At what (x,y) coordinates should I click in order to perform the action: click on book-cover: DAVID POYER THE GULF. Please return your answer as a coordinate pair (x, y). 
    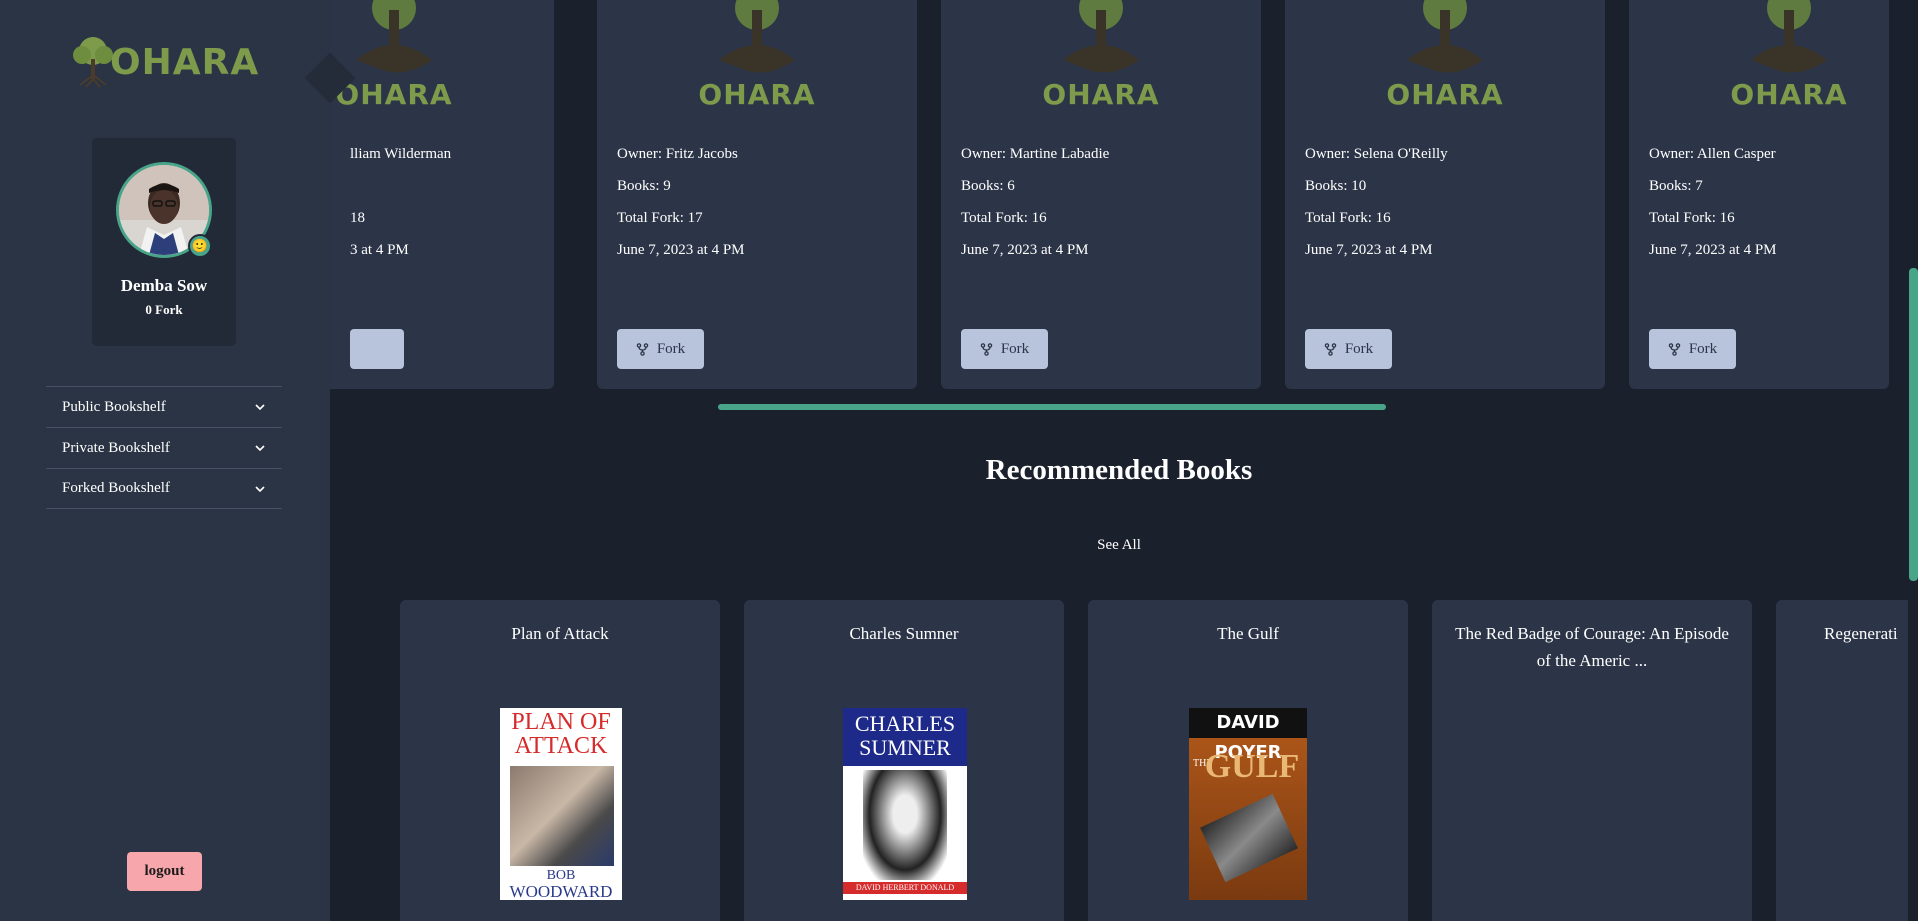
    Looking at the image, I should click on (1248, 804).